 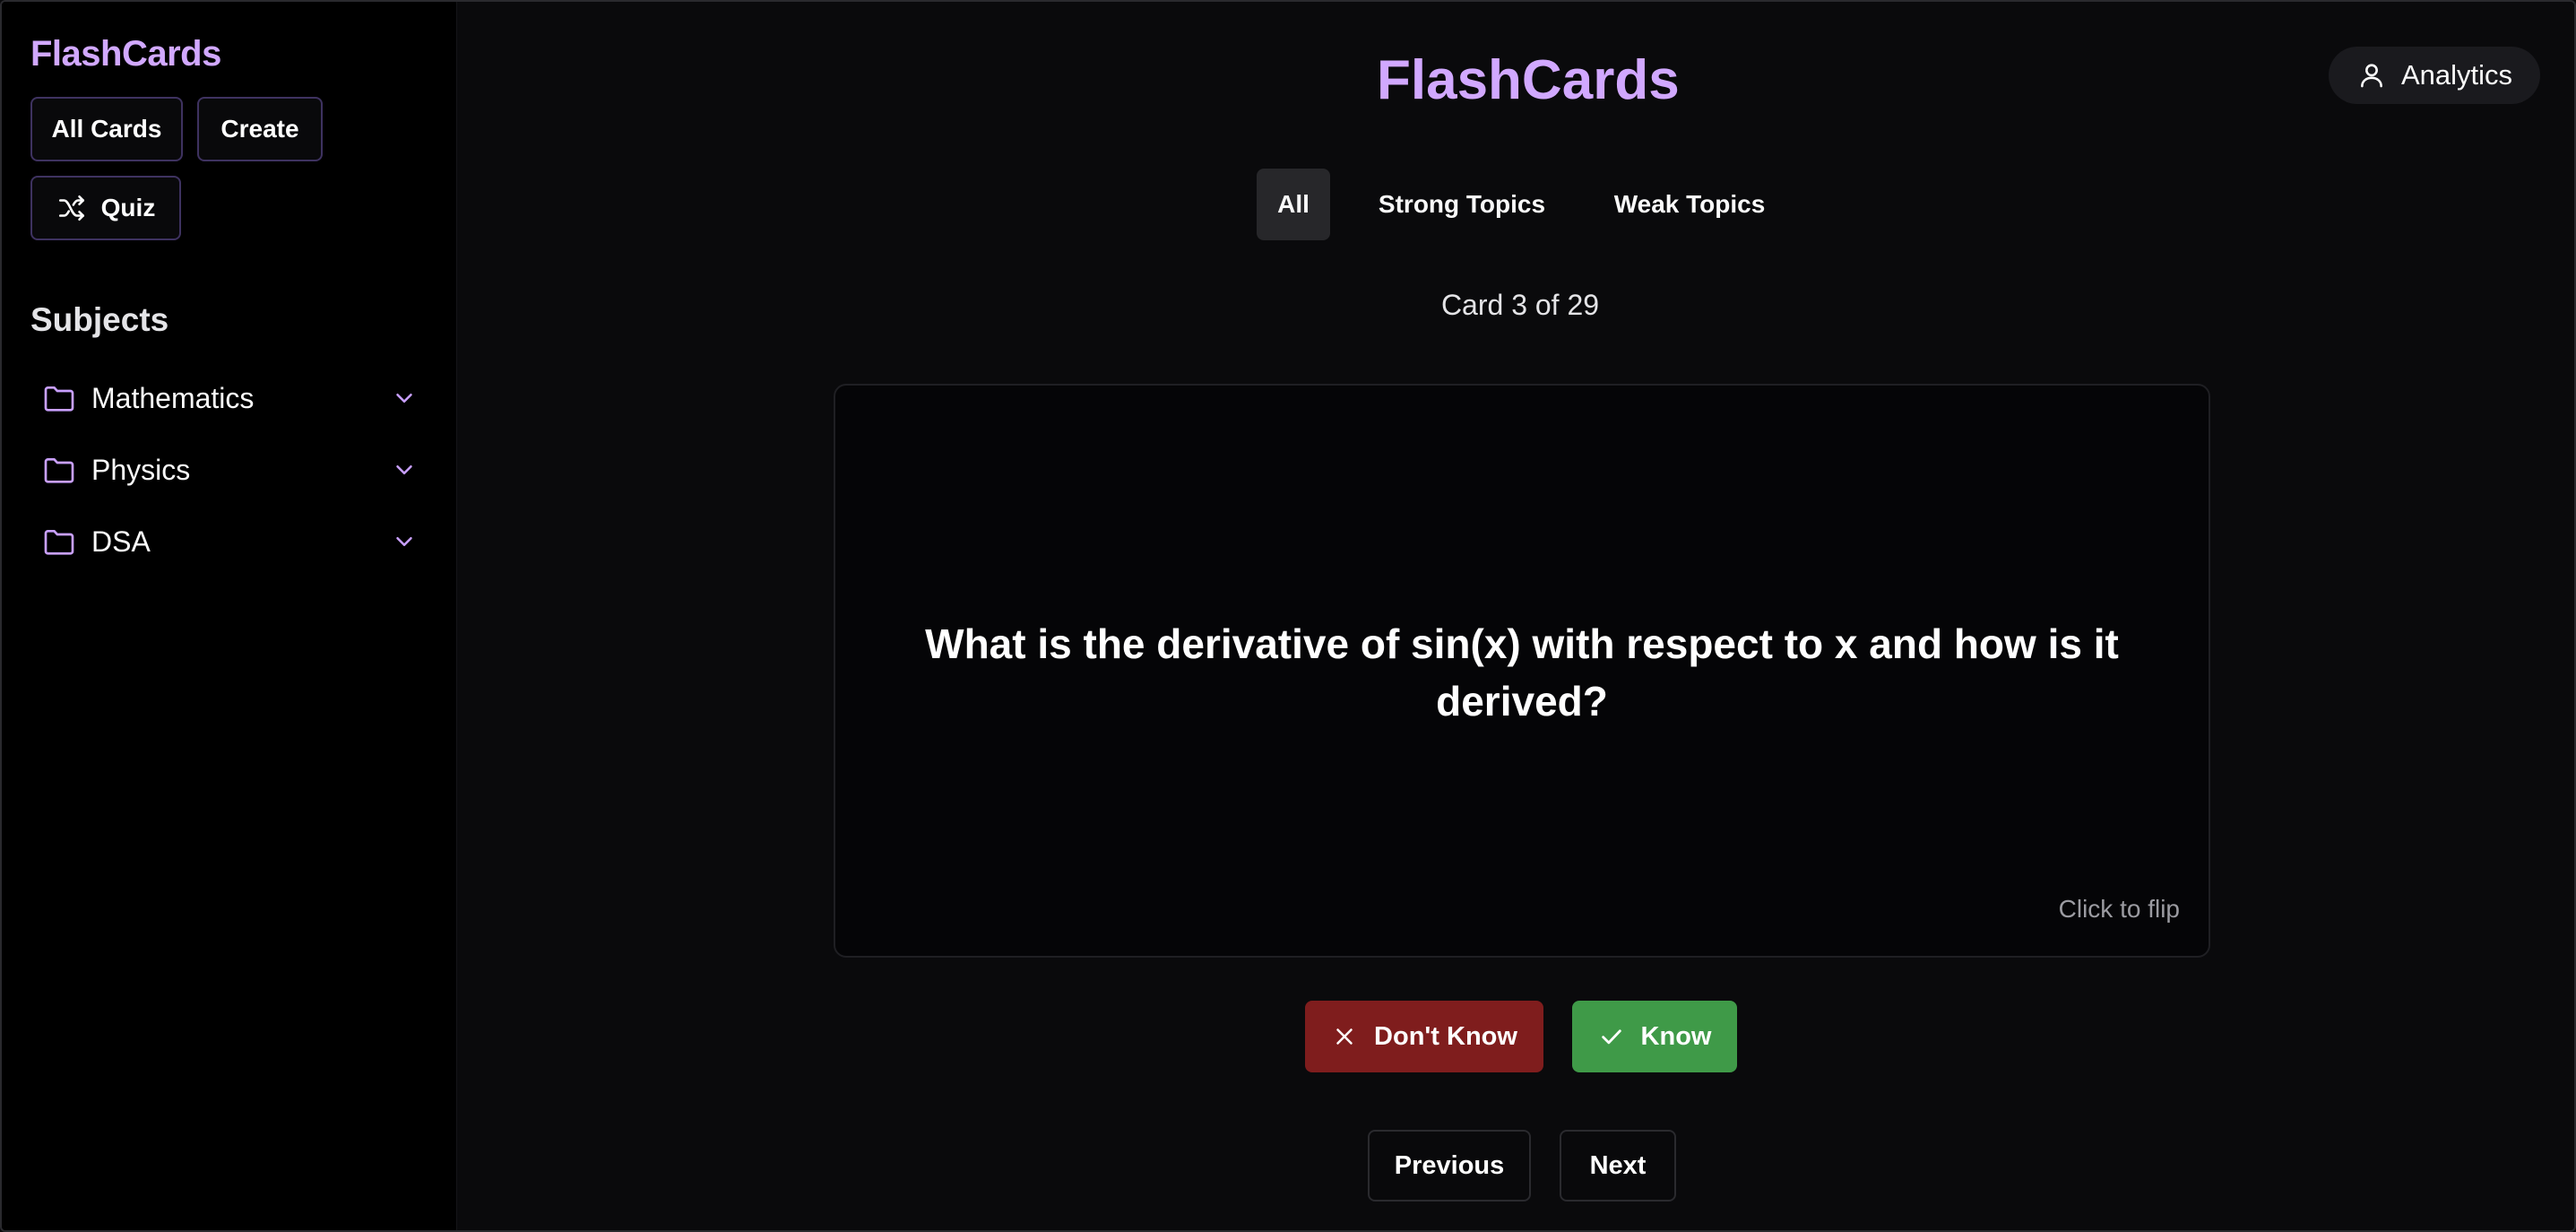 What do you see at coordinates (229, 470) in the screenshot?
I see `subject-item-physics: Physics` at bounding box center [229, 470].